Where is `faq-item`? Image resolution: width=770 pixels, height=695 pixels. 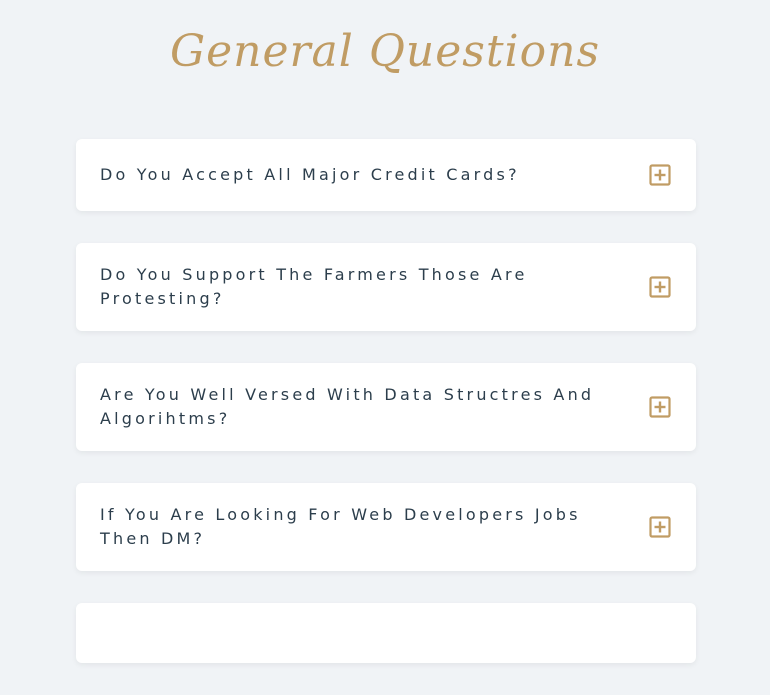
faq-item is located at coordinates (386, 633).